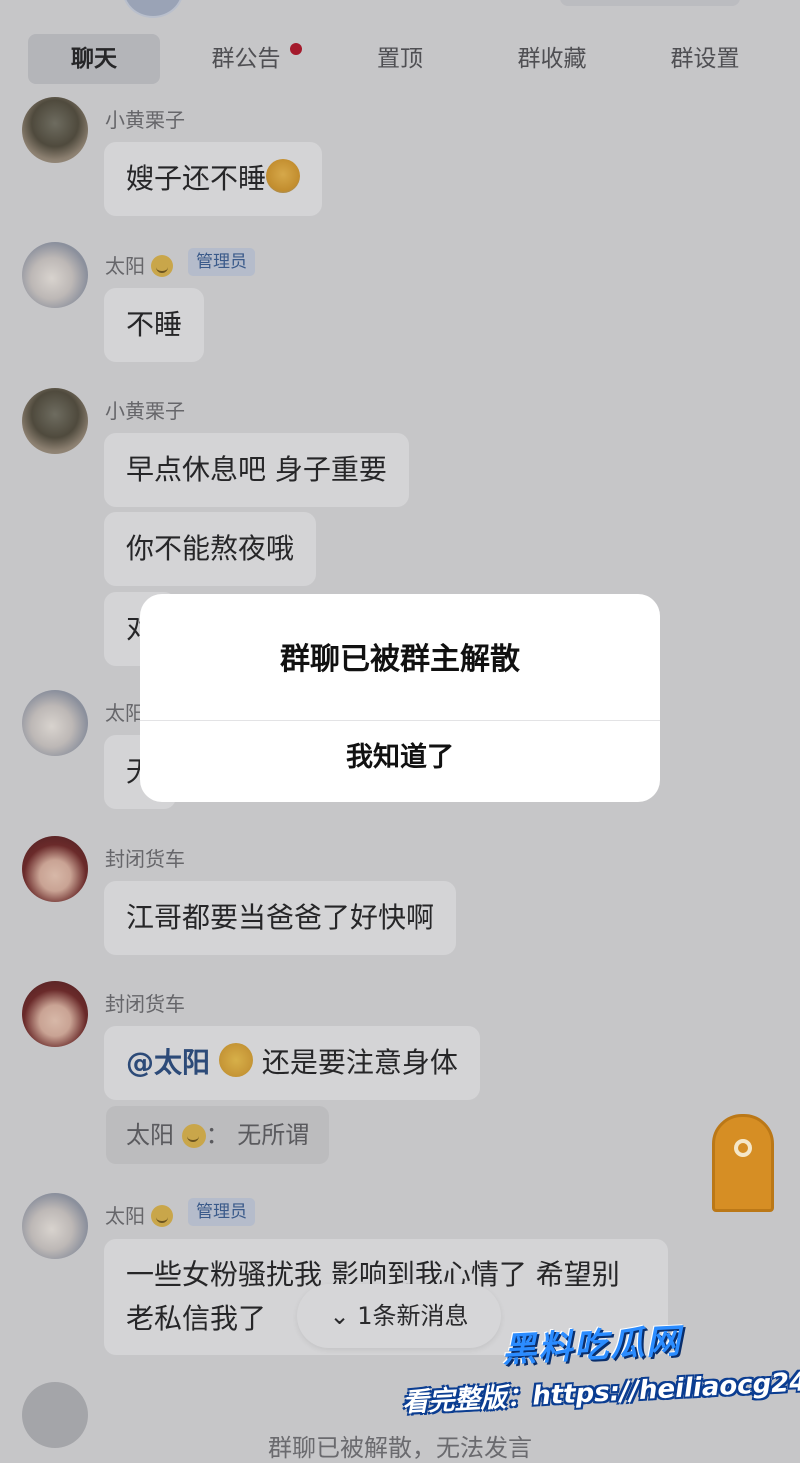 The width and height of the screenshot is (800, 1463). I want to click on top-avatar-partial, so click(153, 9).